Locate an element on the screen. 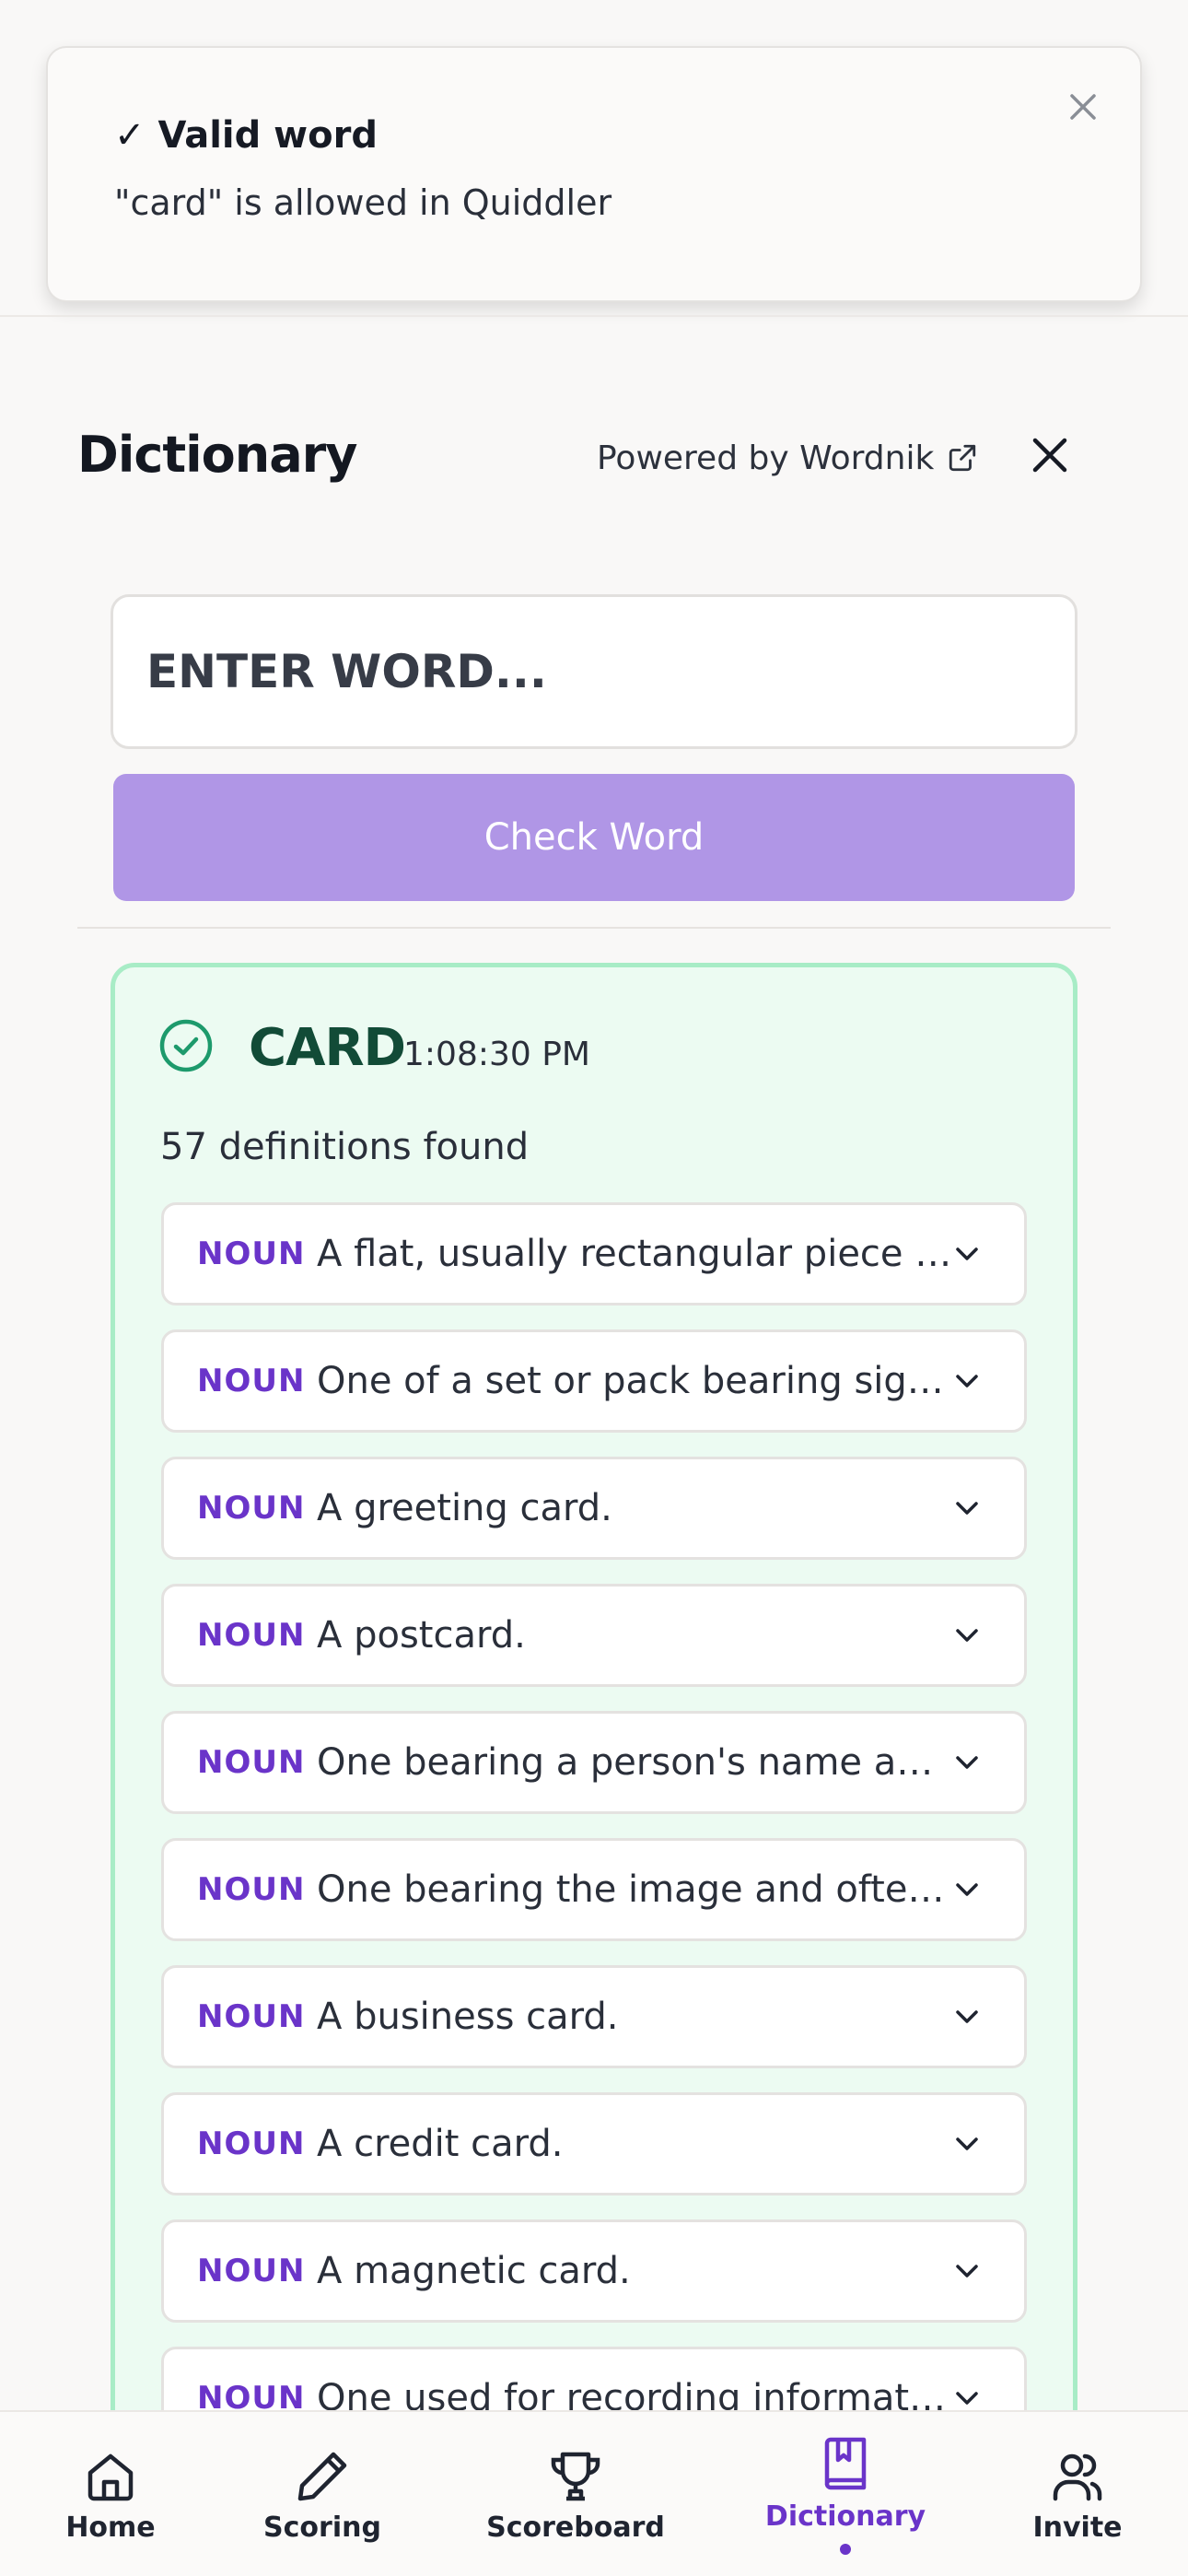 This screenshot has width=1188, height=2576. nav-label: Scoring is located at coordinates (322, 2528).